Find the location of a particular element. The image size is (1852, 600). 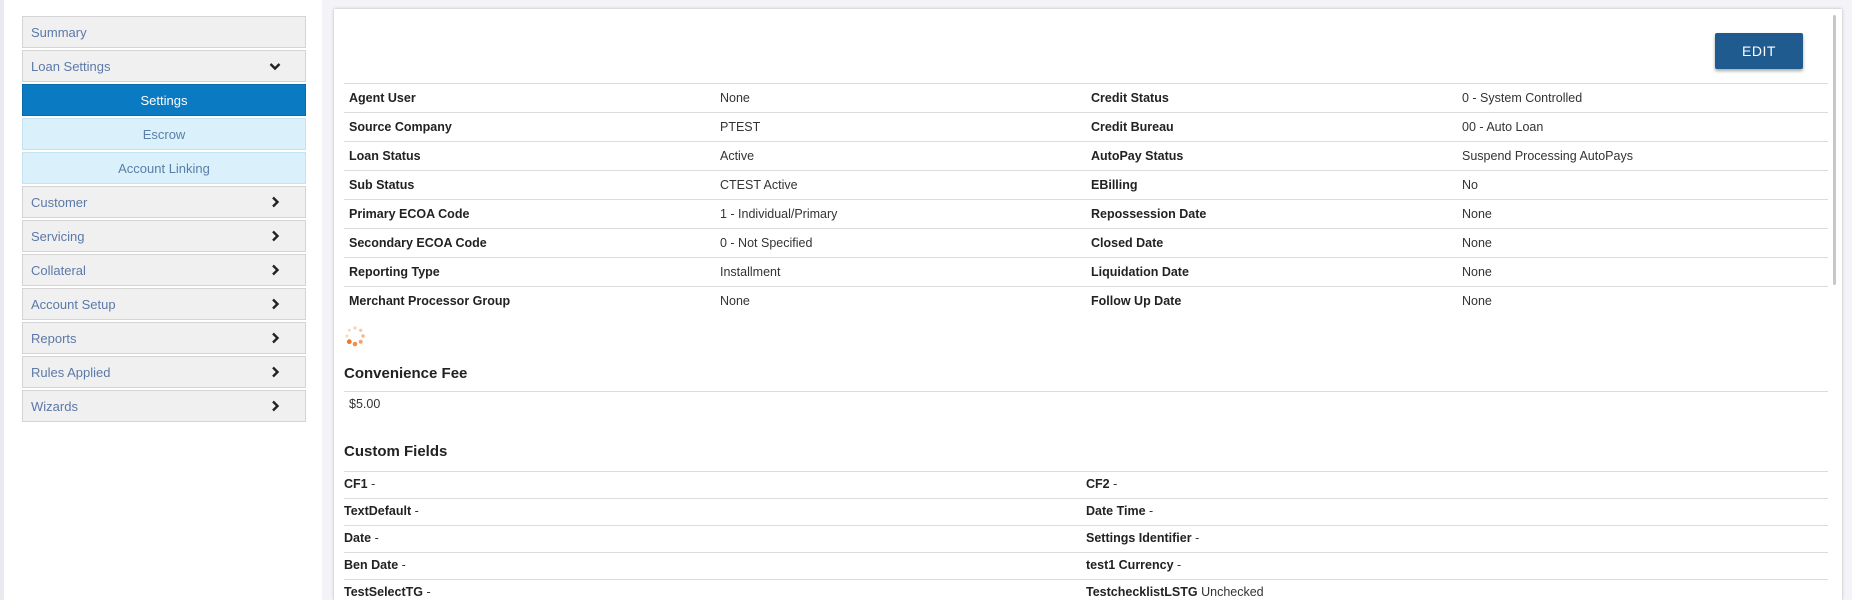

sidebar-item-servicing: Servicing is located at coordinates (164, 236).